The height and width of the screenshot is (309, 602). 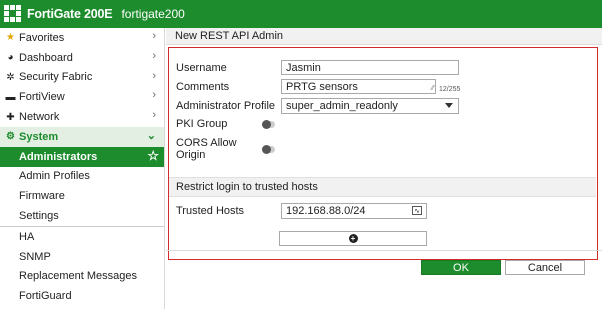 What do you see at coordinates (27, 236) in the screenshot?
I see `sidebar-item-label: HA` at bounding box center [27, 236].